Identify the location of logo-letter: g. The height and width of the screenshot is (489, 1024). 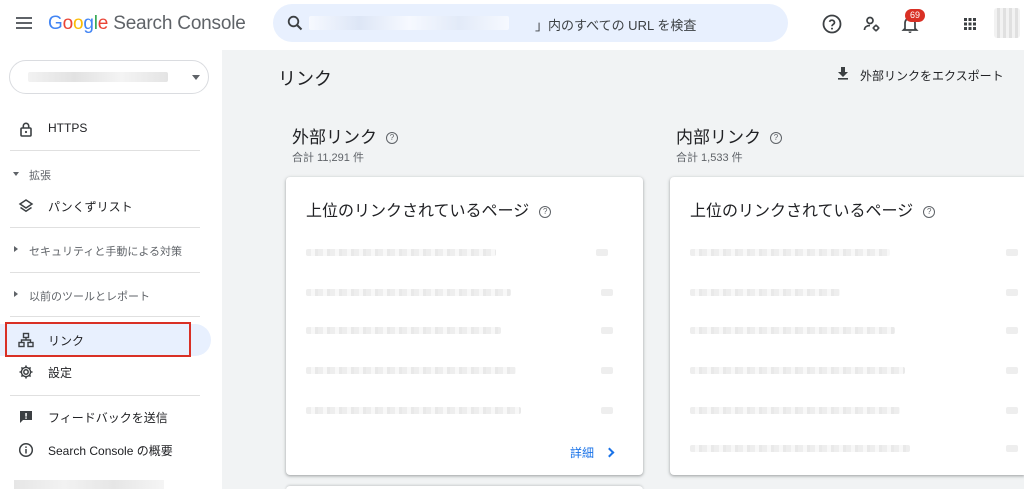
(88, 23).